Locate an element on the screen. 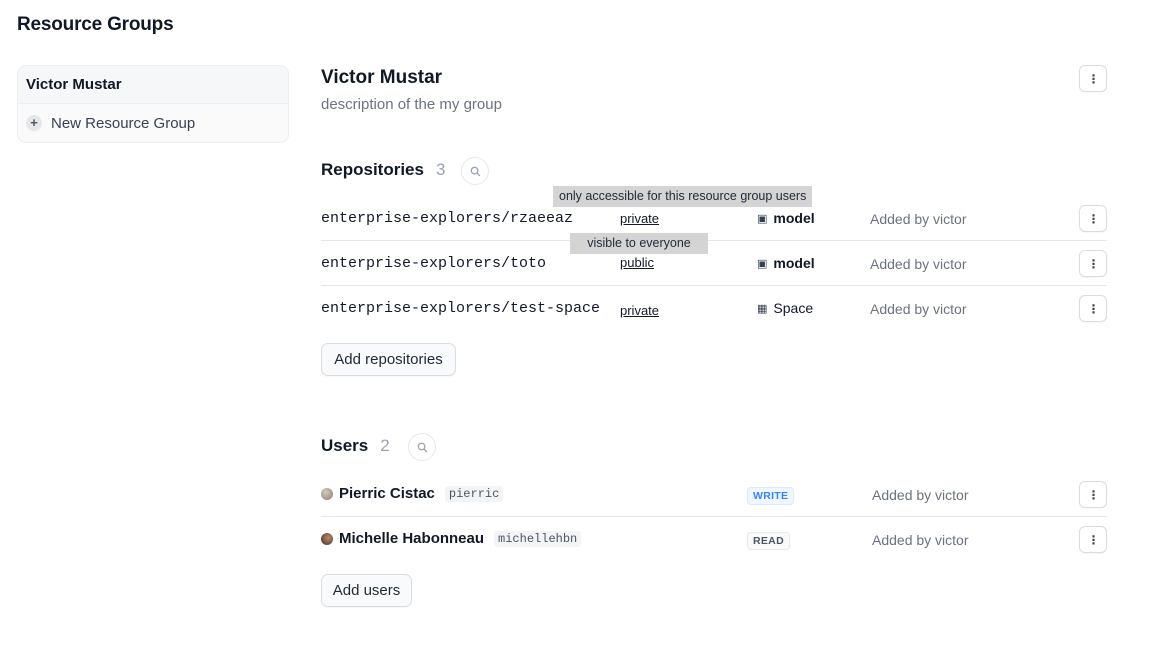 This screenshot has height=648, width=1149. role-badge-write: WRITE is located at coordinates (771, 496).